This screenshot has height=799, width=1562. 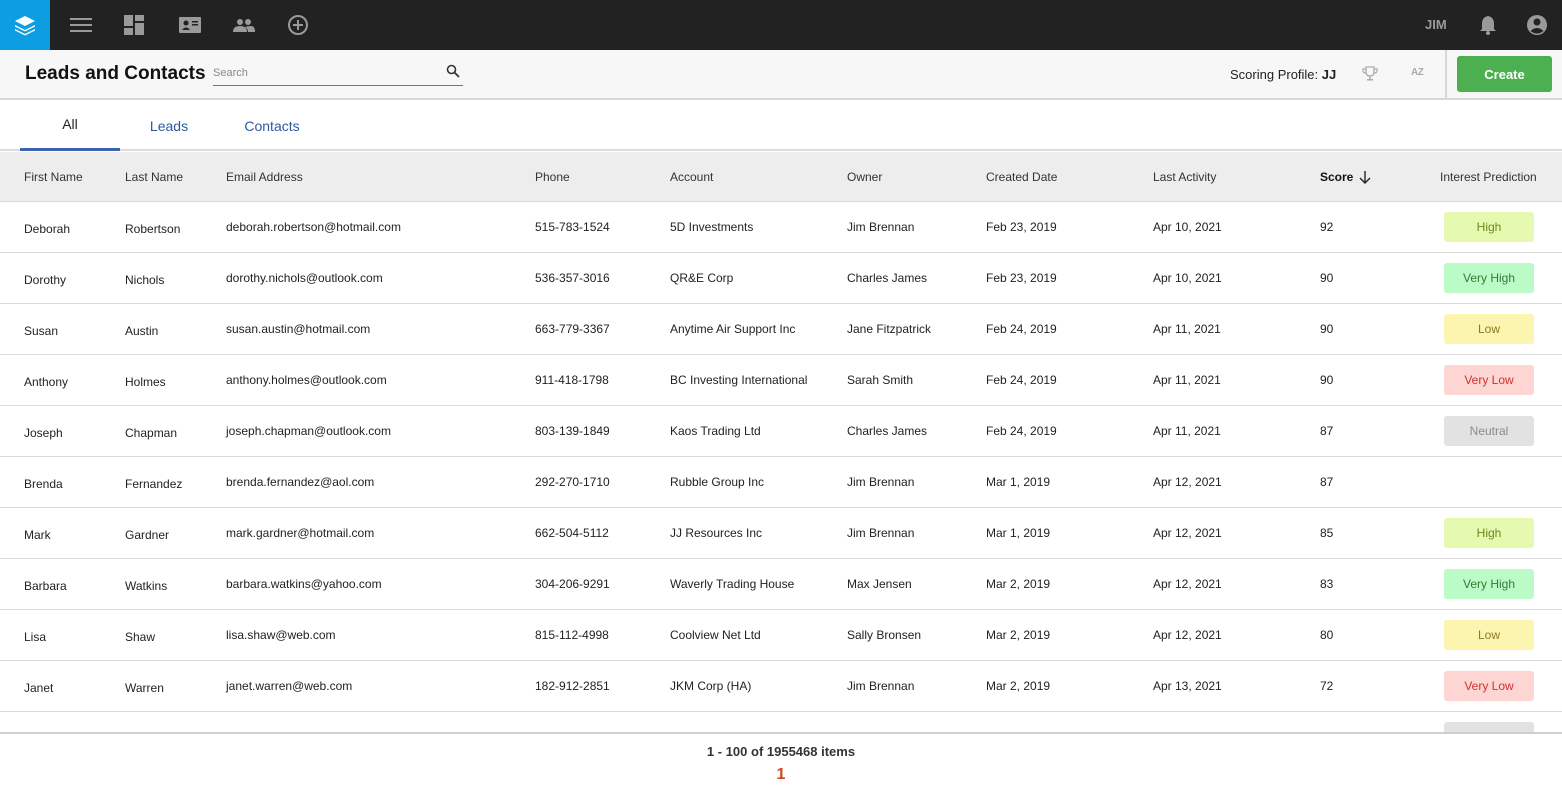 What do you see at coordinates (572, 584) in the screenshot?
I see `cell-phone: 304-206-9291` at bounding box center [572, 584].